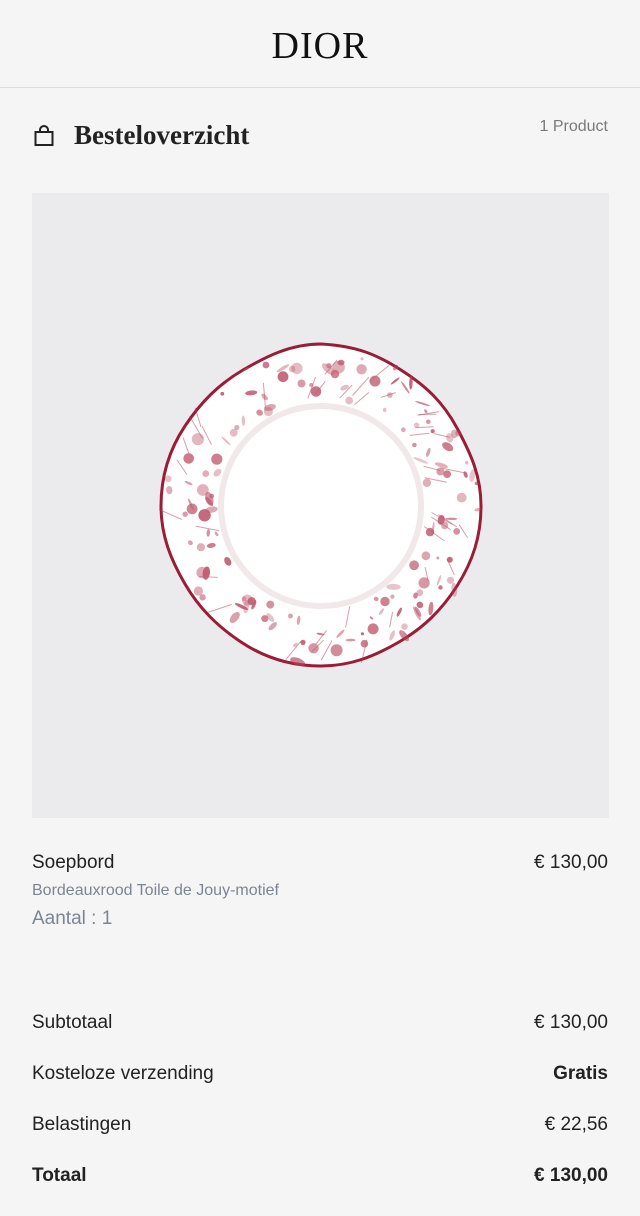 The width and height of the screenshot is (640, 1216). What do you see at coordinates (123, 1074) in the screenshot?
I see `shipping-label: Kosteloze verzending` at bounding box center [123, 1074].